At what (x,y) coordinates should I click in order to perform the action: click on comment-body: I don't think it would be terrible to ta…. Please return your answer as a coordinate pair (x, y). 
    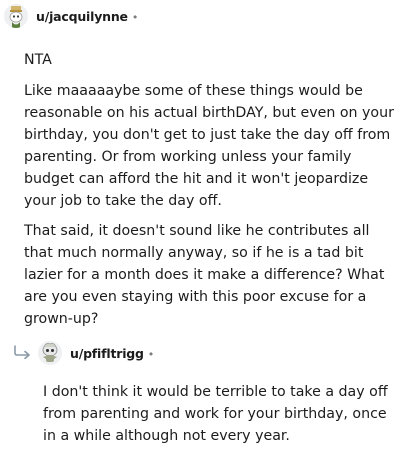
    Looking at the image, I should click on (219, 414).